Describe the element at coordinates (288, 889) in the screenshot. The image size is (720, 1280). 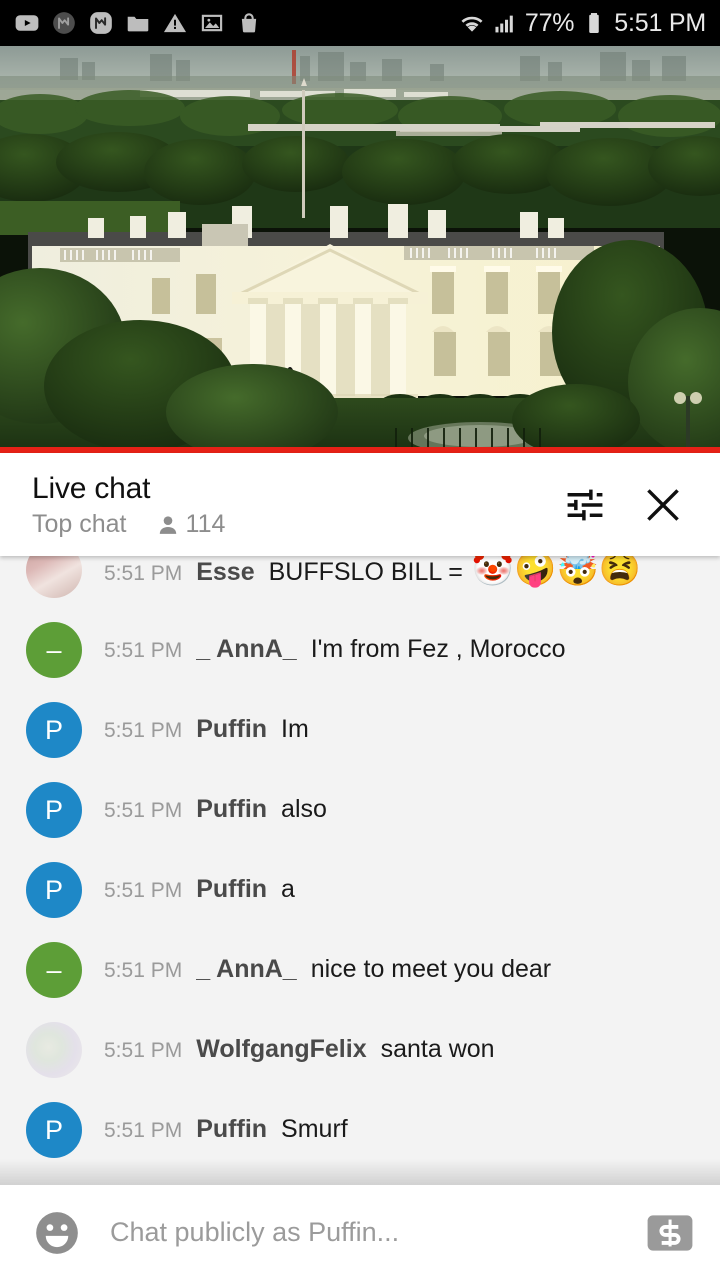
I see `message-text: a` at that location.